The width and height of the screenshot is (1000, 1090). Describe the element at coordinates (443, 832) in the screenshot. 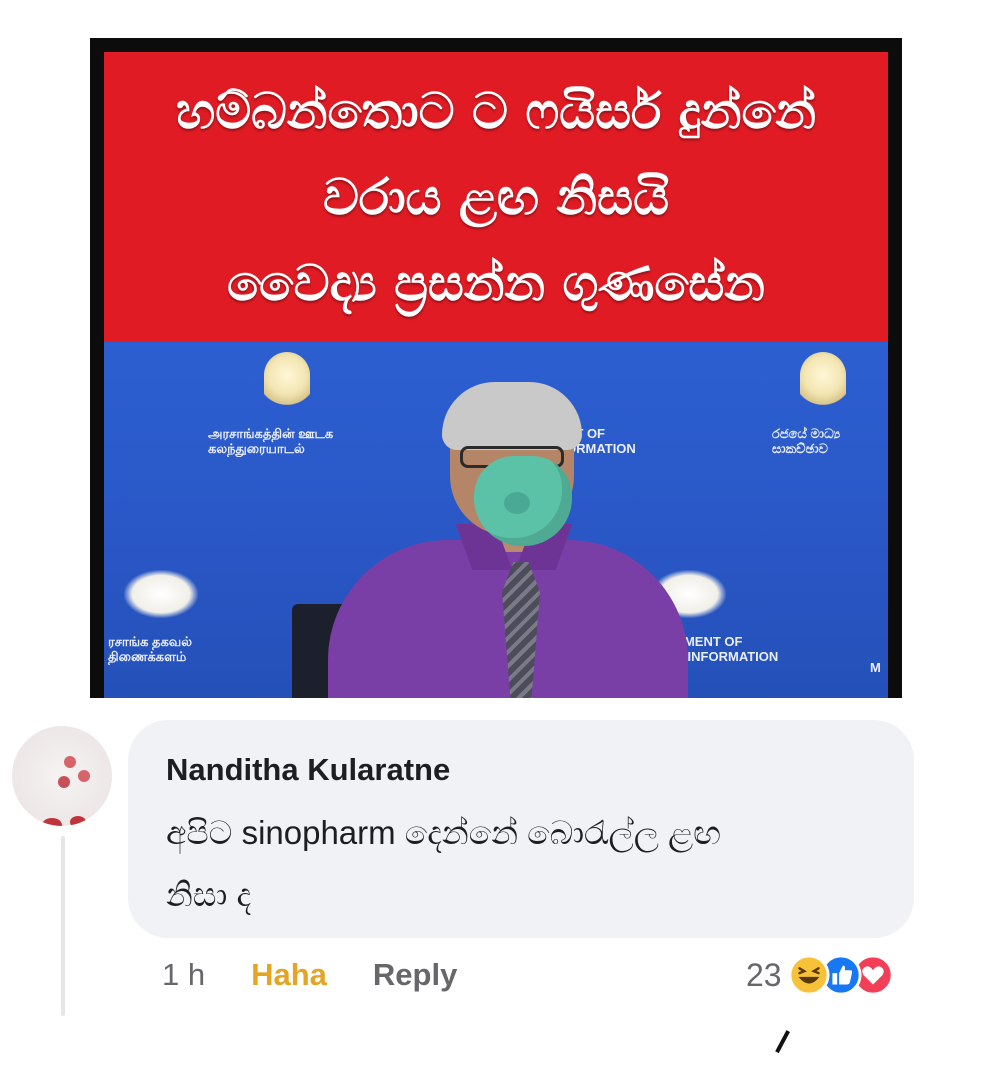

I see `comment-text-line-1: අපිට sinopharm දෙන්නේ බොරැල්ල ළඟ` at that location.